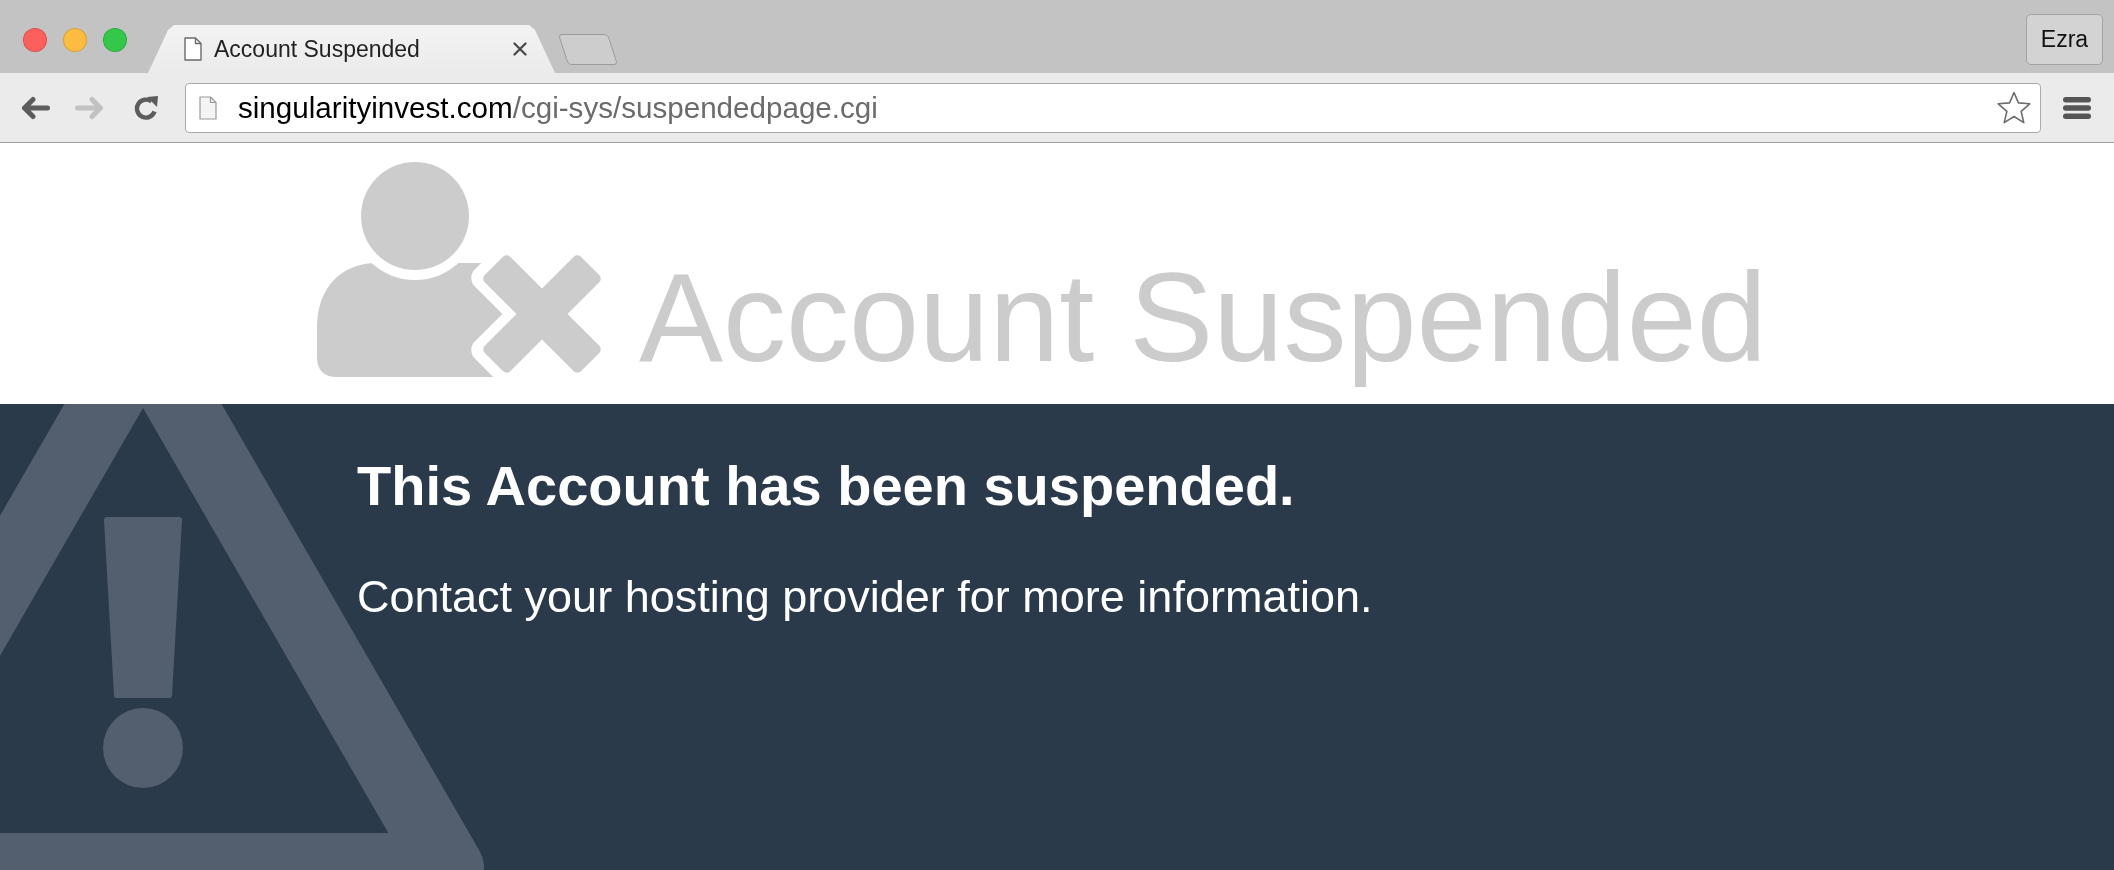 The height and width of the screenshot is (870, 2114). Describe the element at coordinates (351, 49) in the screenshot. I see `browser-tab: Account Suspended` at that location.